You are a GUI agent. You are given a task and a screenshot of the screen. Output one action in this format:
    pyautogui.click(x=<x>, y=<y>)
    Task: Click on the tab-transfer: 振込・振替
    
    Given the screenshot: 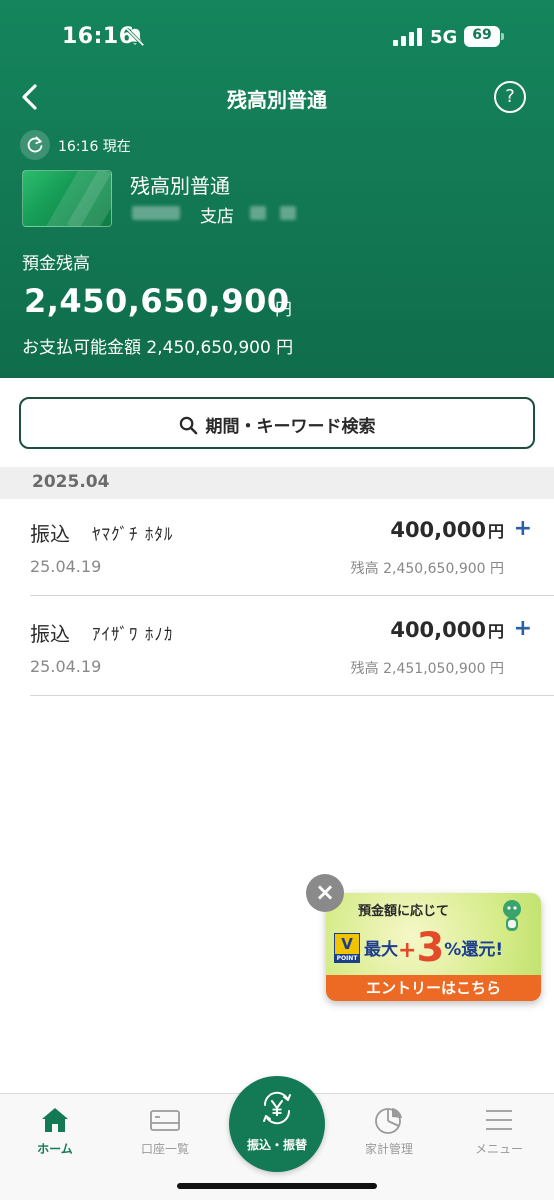 What is the action you would take?
    pyautogui.click(x=277, y=1124)
    